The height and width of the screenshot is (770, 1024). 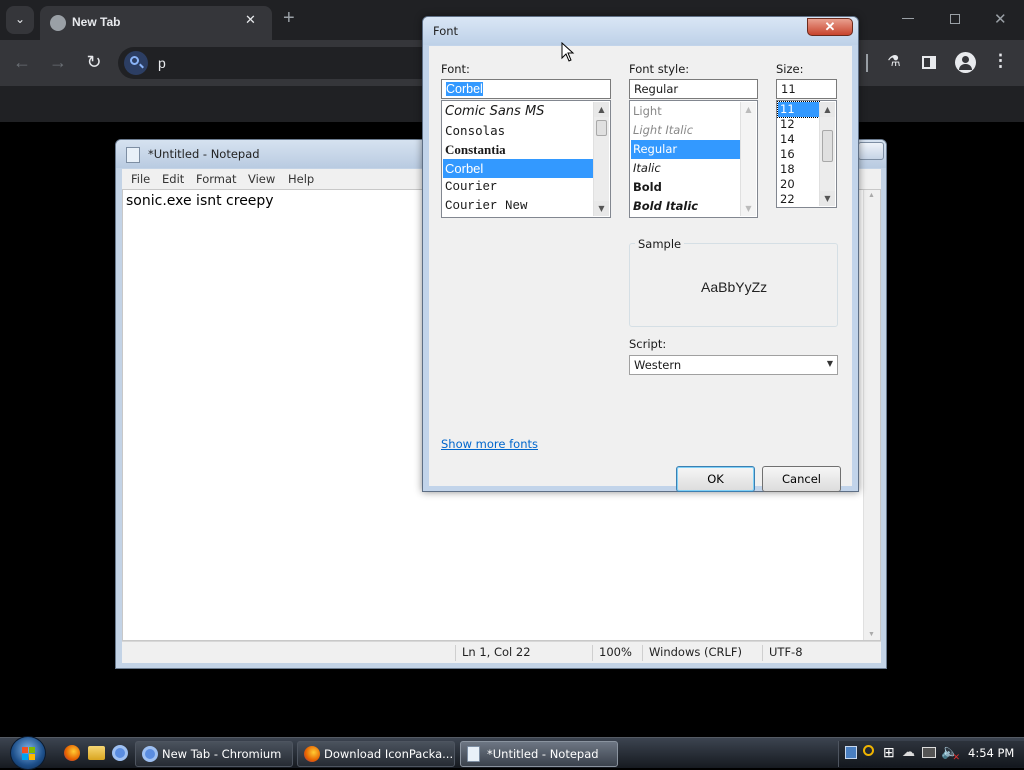 What do you see at coordinates (693, 89) in the screenshot?
I see `font-style-input: Regular` at bounding box center [693, 89].